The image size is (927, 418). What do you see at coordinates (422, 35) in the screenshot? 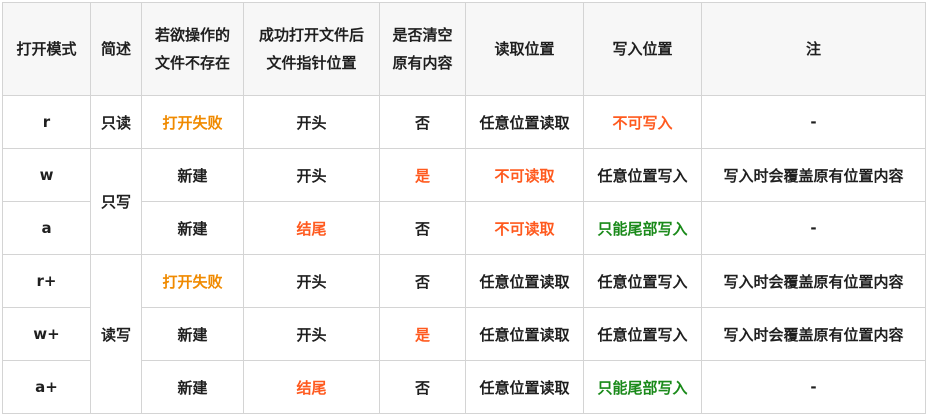
I see `header-clear-line1: 是否清空` at bounding box center [422, 35].